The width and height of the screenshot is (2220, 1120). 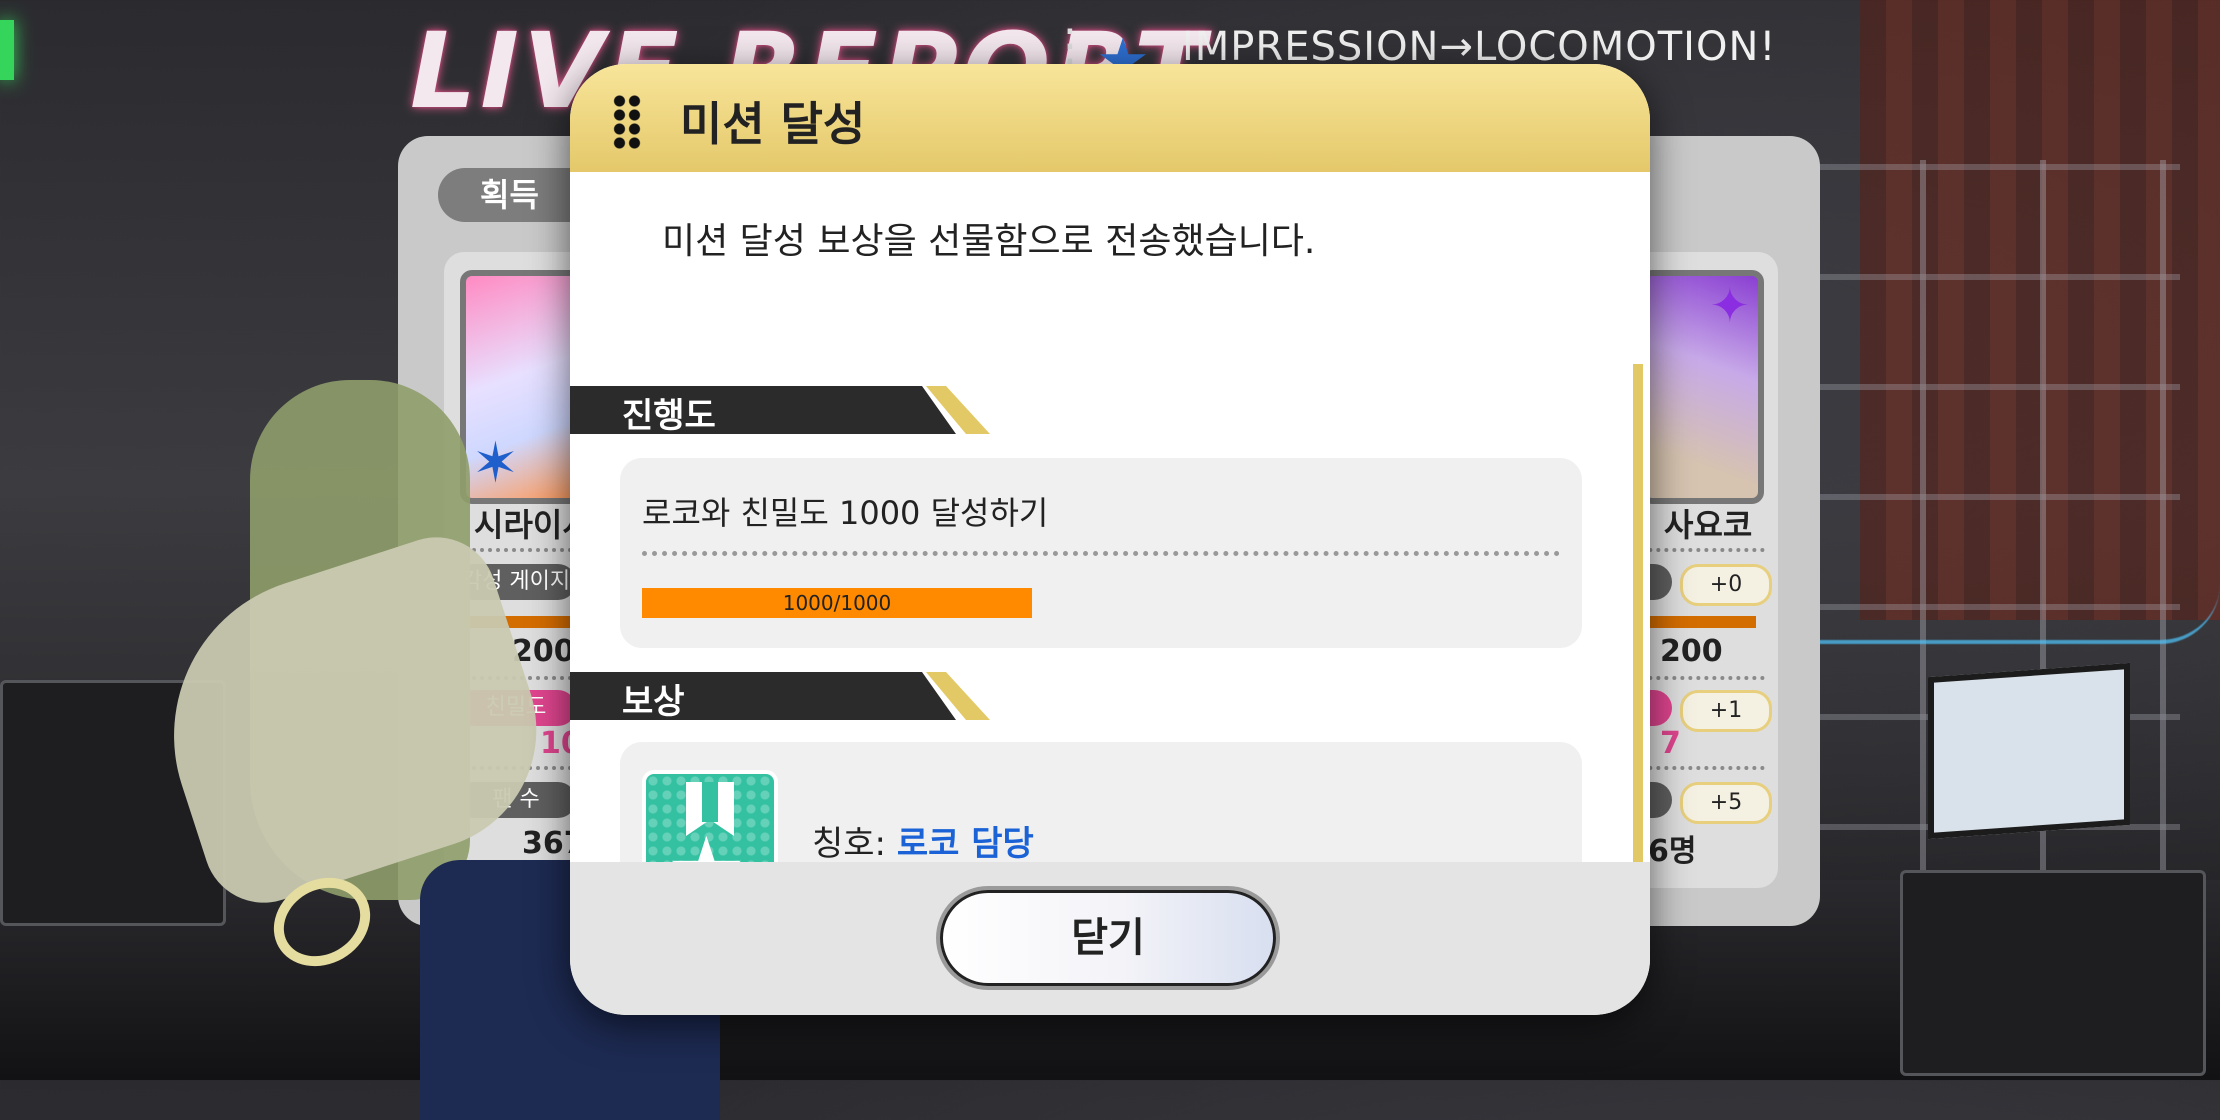 I want to click on sparkle-icon: ✦, so click(x=1729, y=306).